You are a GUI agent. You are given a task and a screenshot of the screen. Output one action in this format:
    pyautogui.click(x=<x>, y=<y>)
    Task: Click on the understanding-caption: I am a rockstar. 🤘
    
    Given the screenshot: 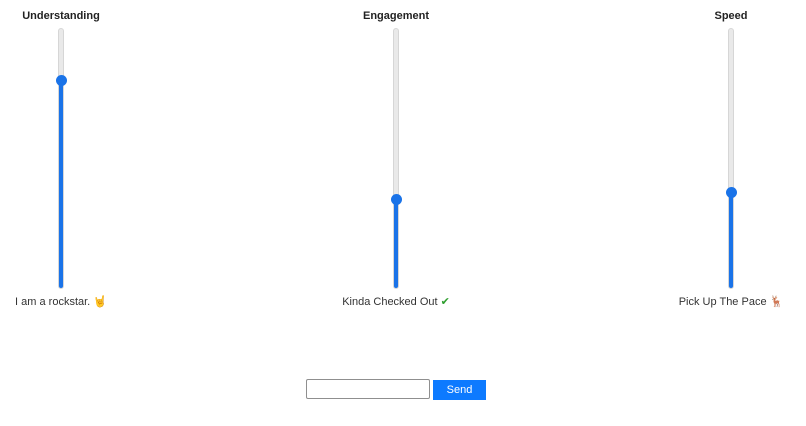 What is the action you would take?
    pyautogui.click(x=70, y=301)
    